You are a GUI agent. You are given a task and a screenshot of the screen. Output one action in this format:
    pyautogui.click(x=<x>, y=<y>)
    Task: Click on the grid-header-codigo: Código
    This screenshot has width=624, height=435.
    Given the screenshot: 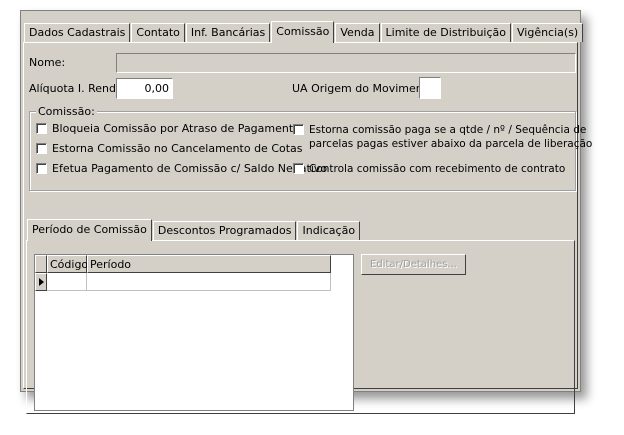 What is the action you would take?
    pyautogui.click(x=67, y=264)
    